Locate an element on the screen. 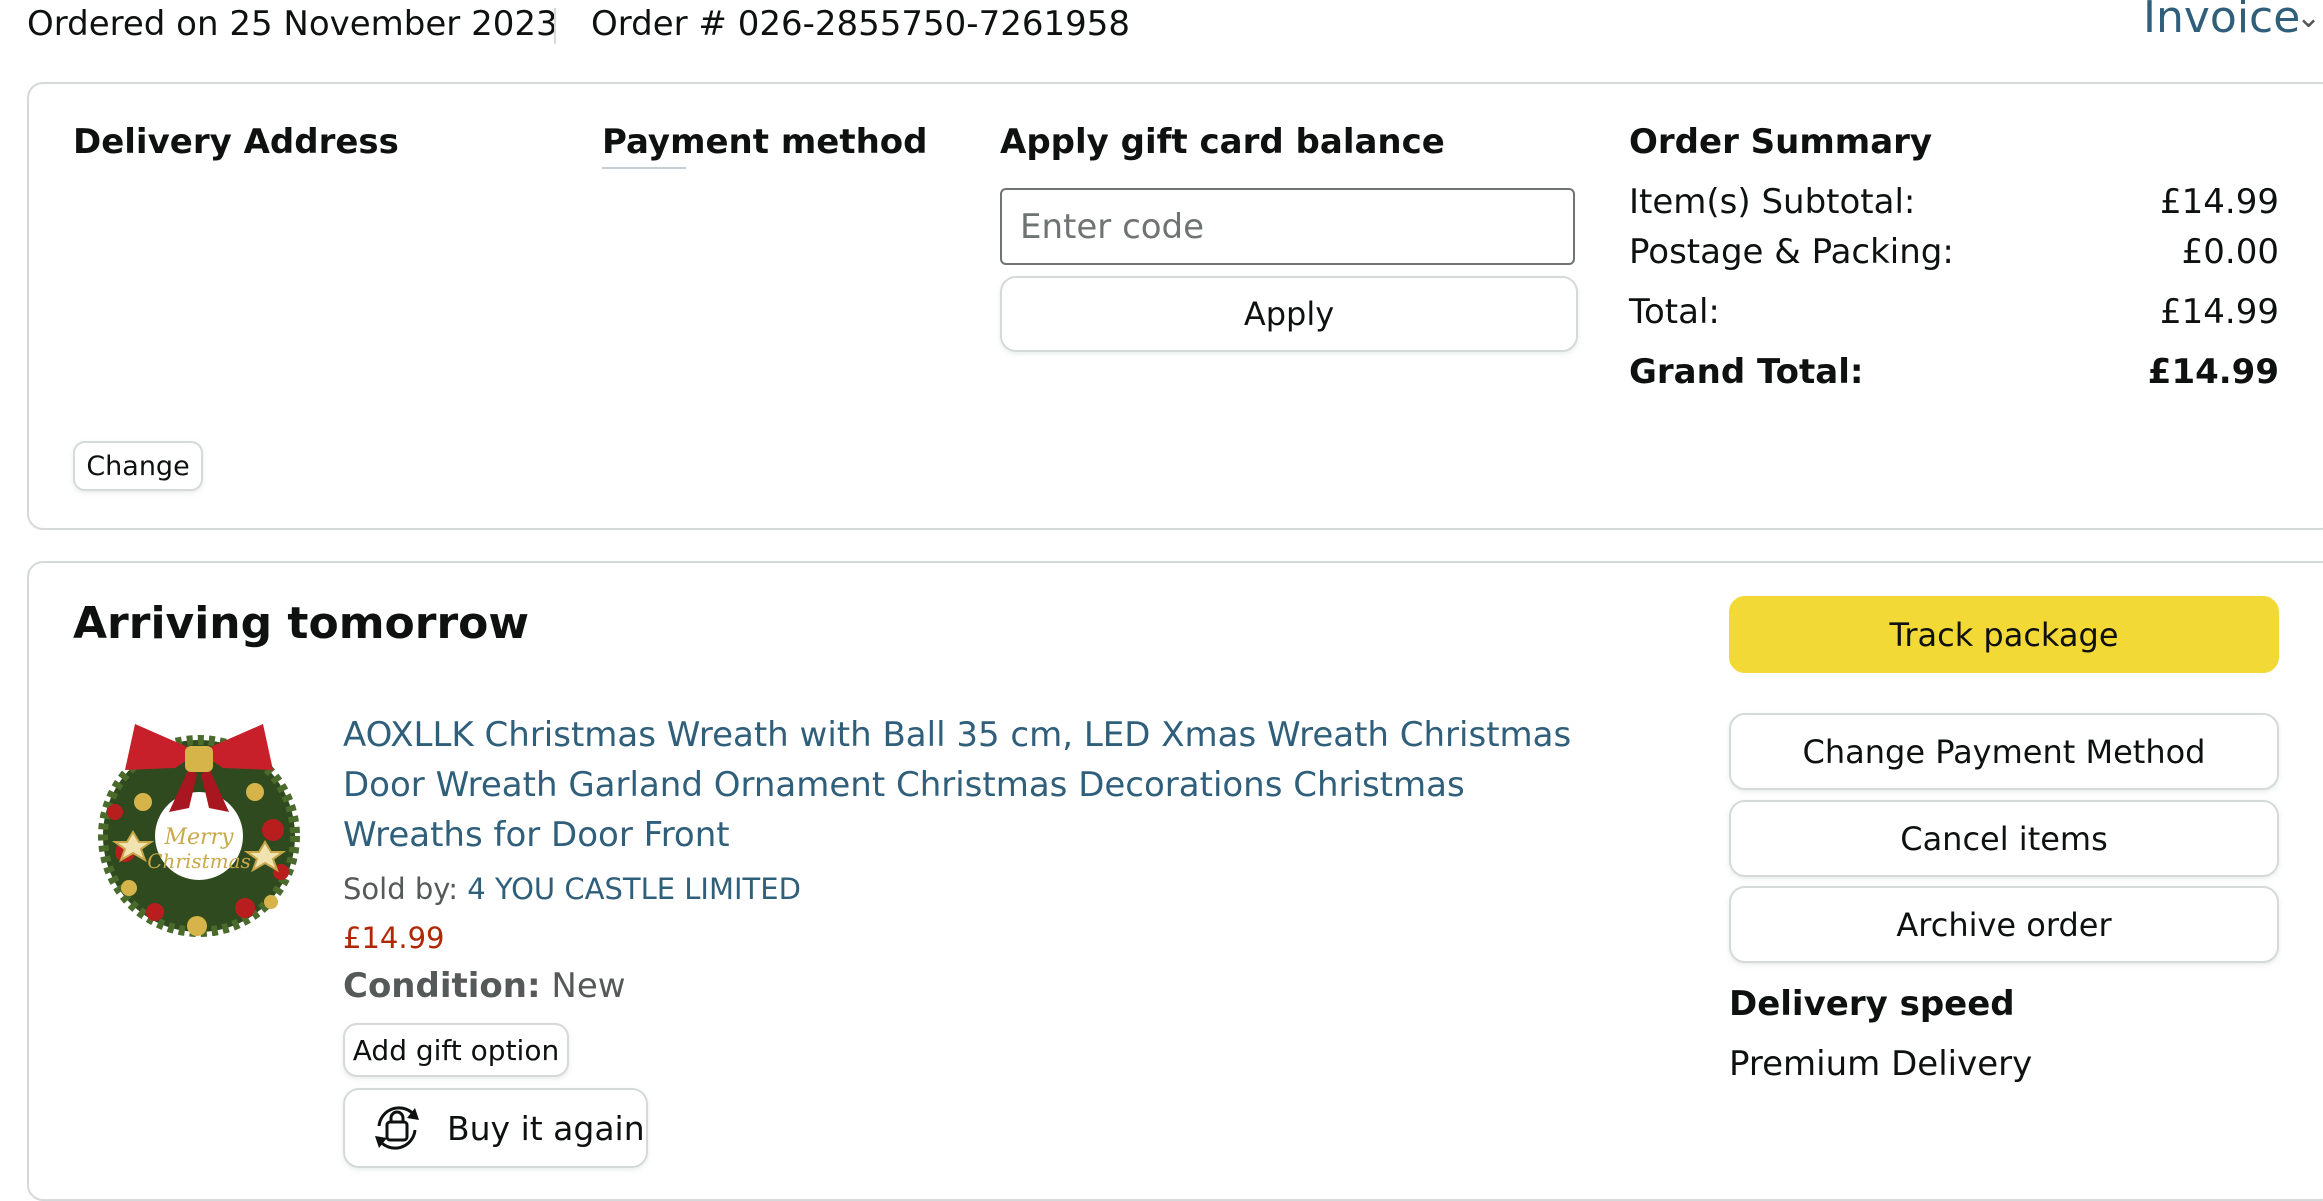  order-date: Ordered on 25 November 2023 is located at coordinates (292, 24).